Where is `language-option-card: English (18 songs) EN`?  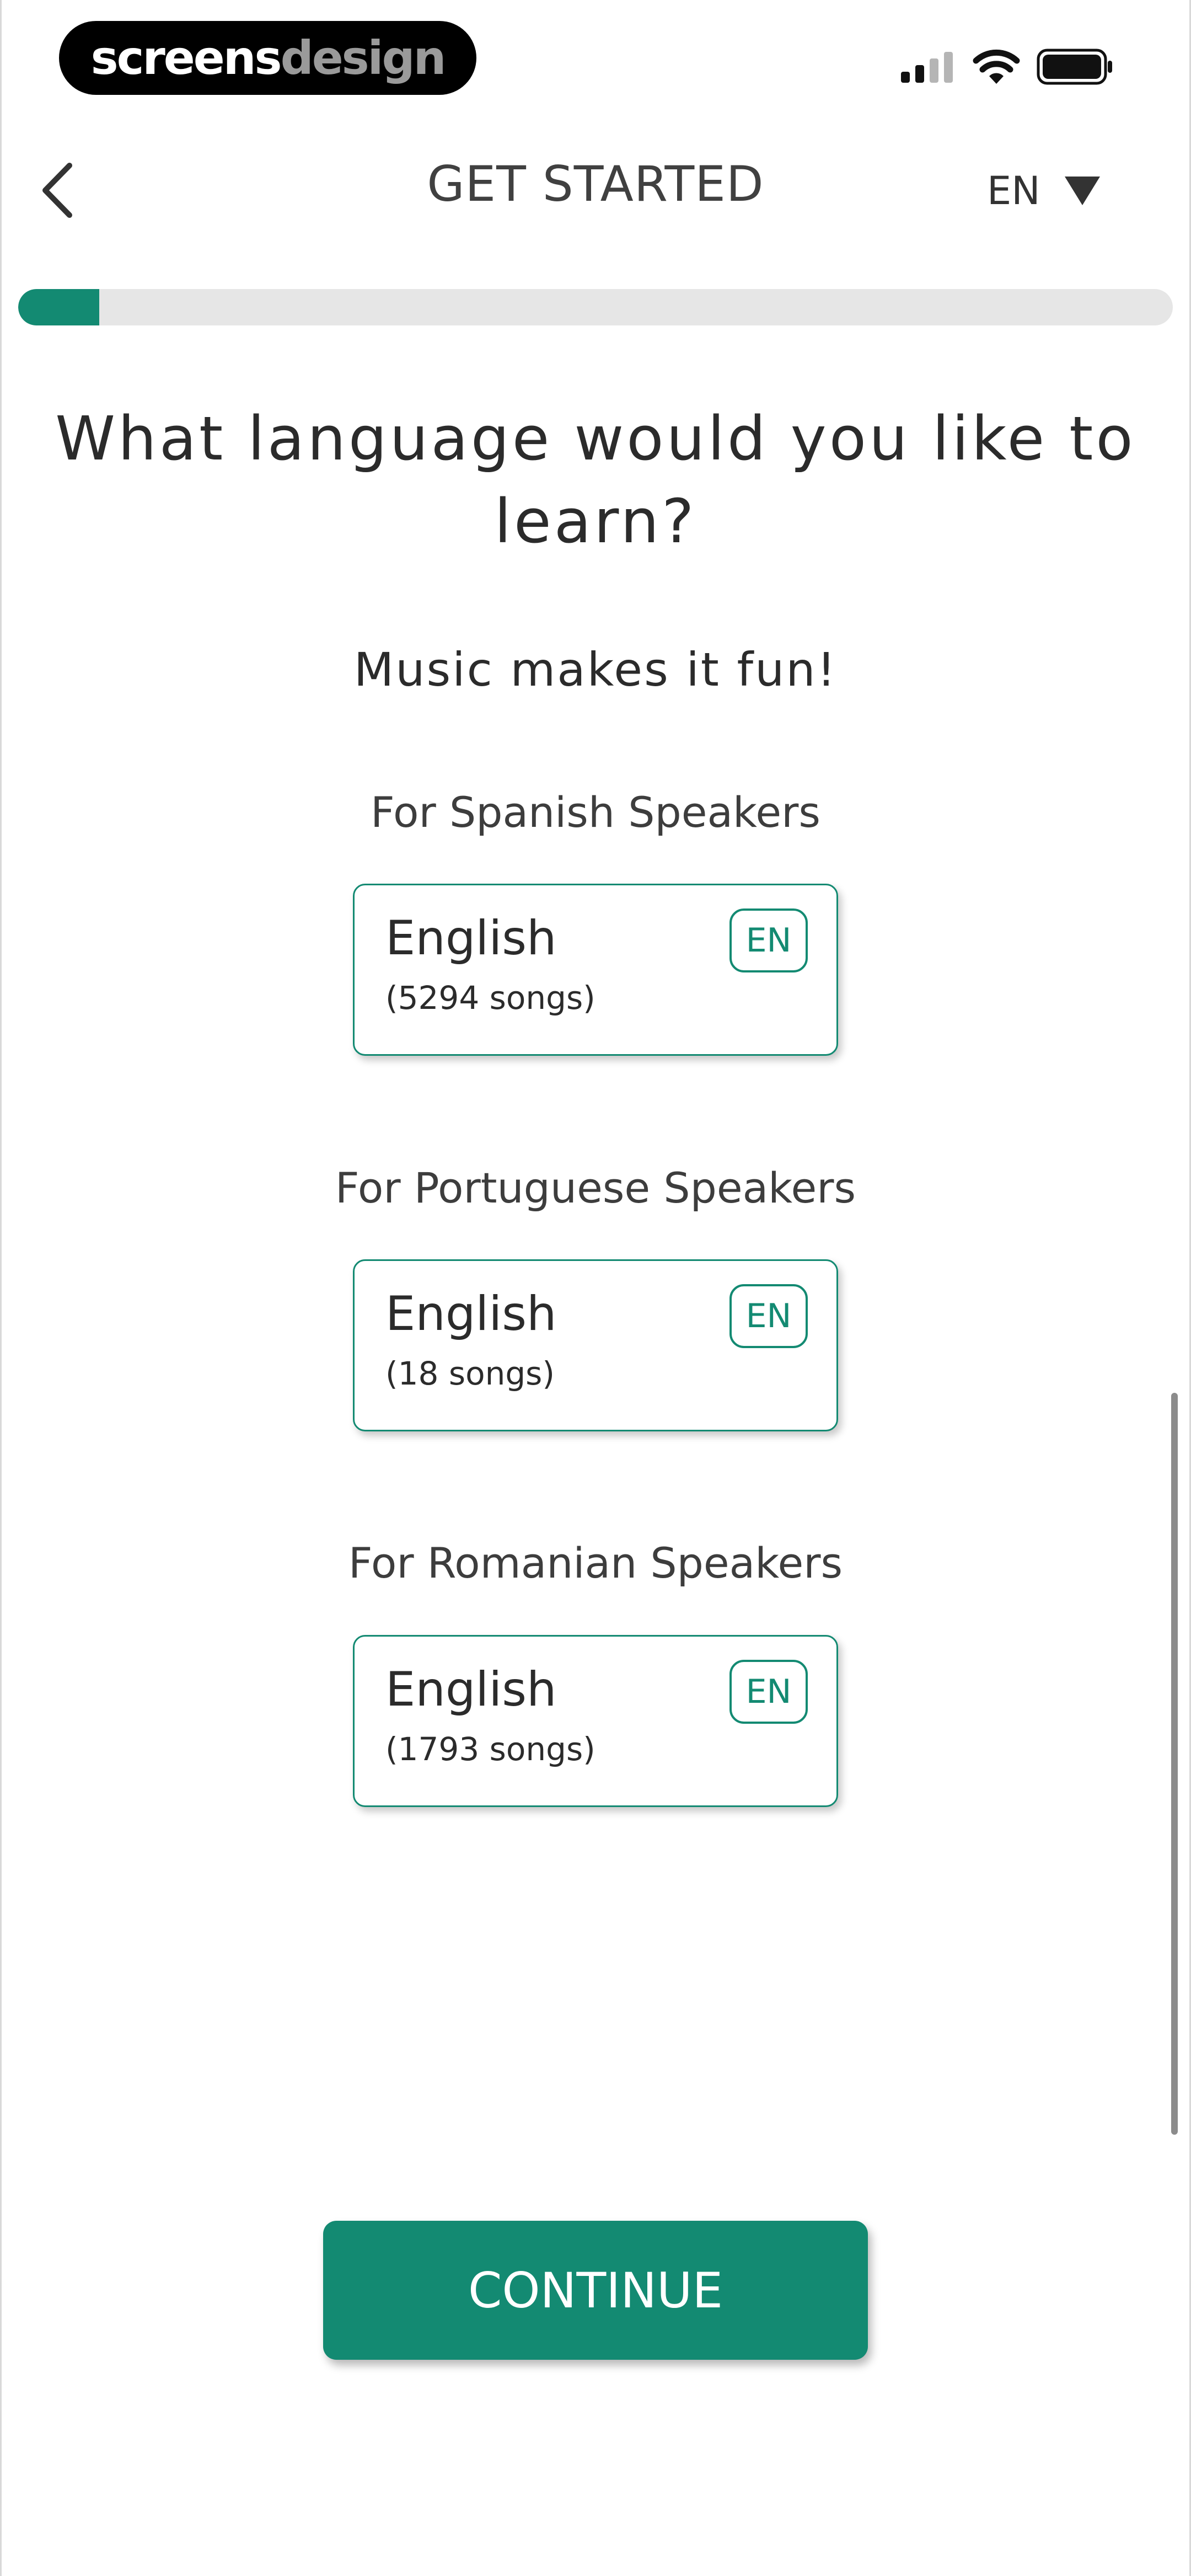
language-option-card: English (18 songs) EN is located at coordinates (595, 1345).